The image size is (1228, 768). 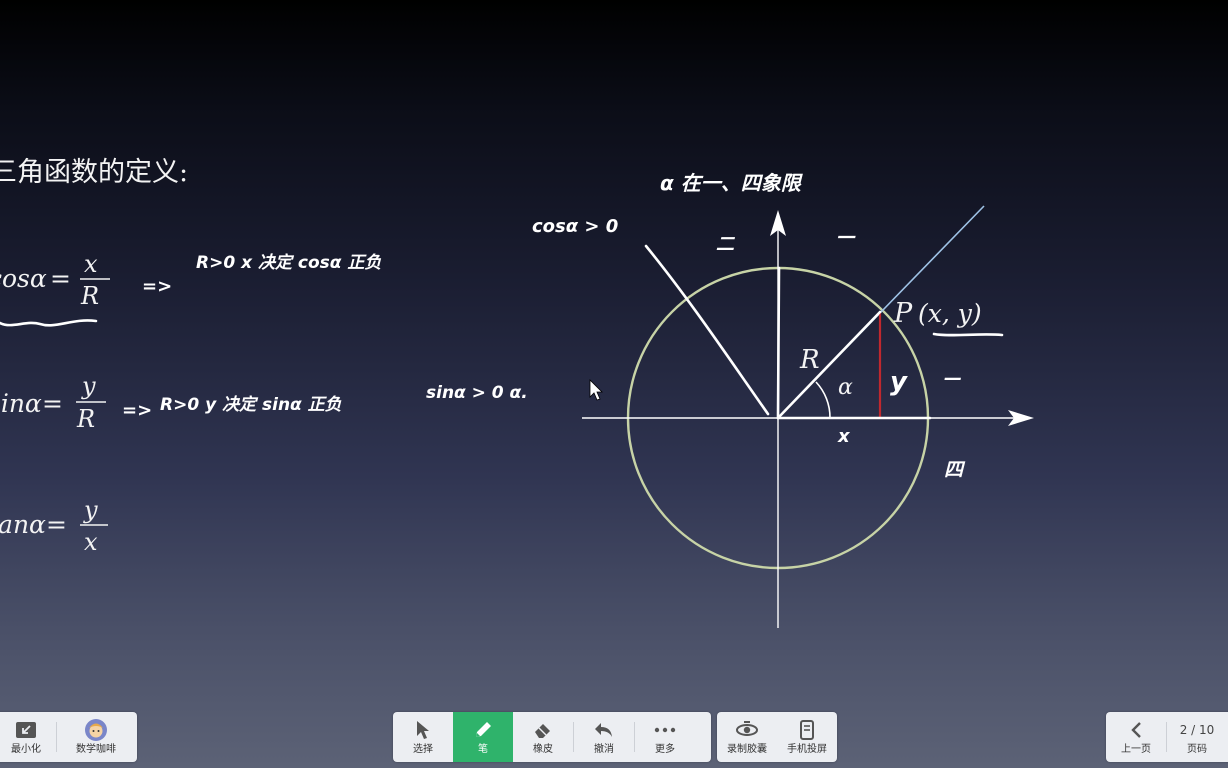 I want to click on tan-equals: =, so click(x=56, y=524).